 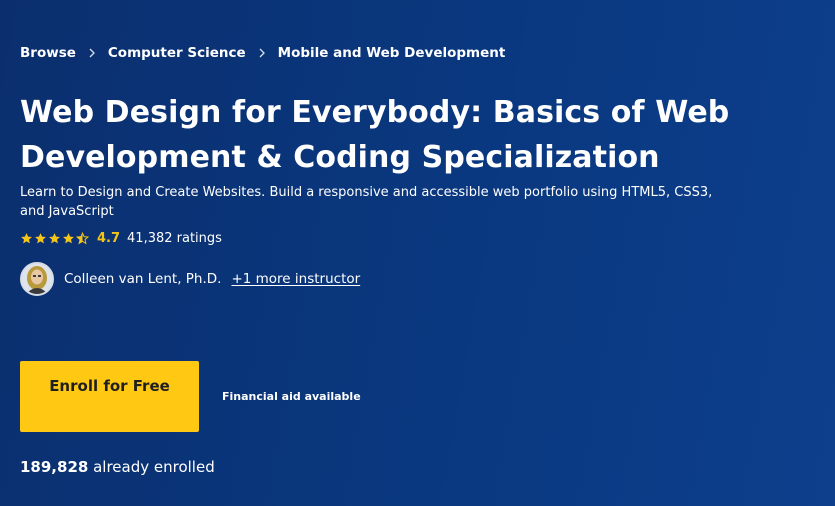 I want to click on rating-summary: 4.7 41,382 ratings, so click(x=121, y=238).